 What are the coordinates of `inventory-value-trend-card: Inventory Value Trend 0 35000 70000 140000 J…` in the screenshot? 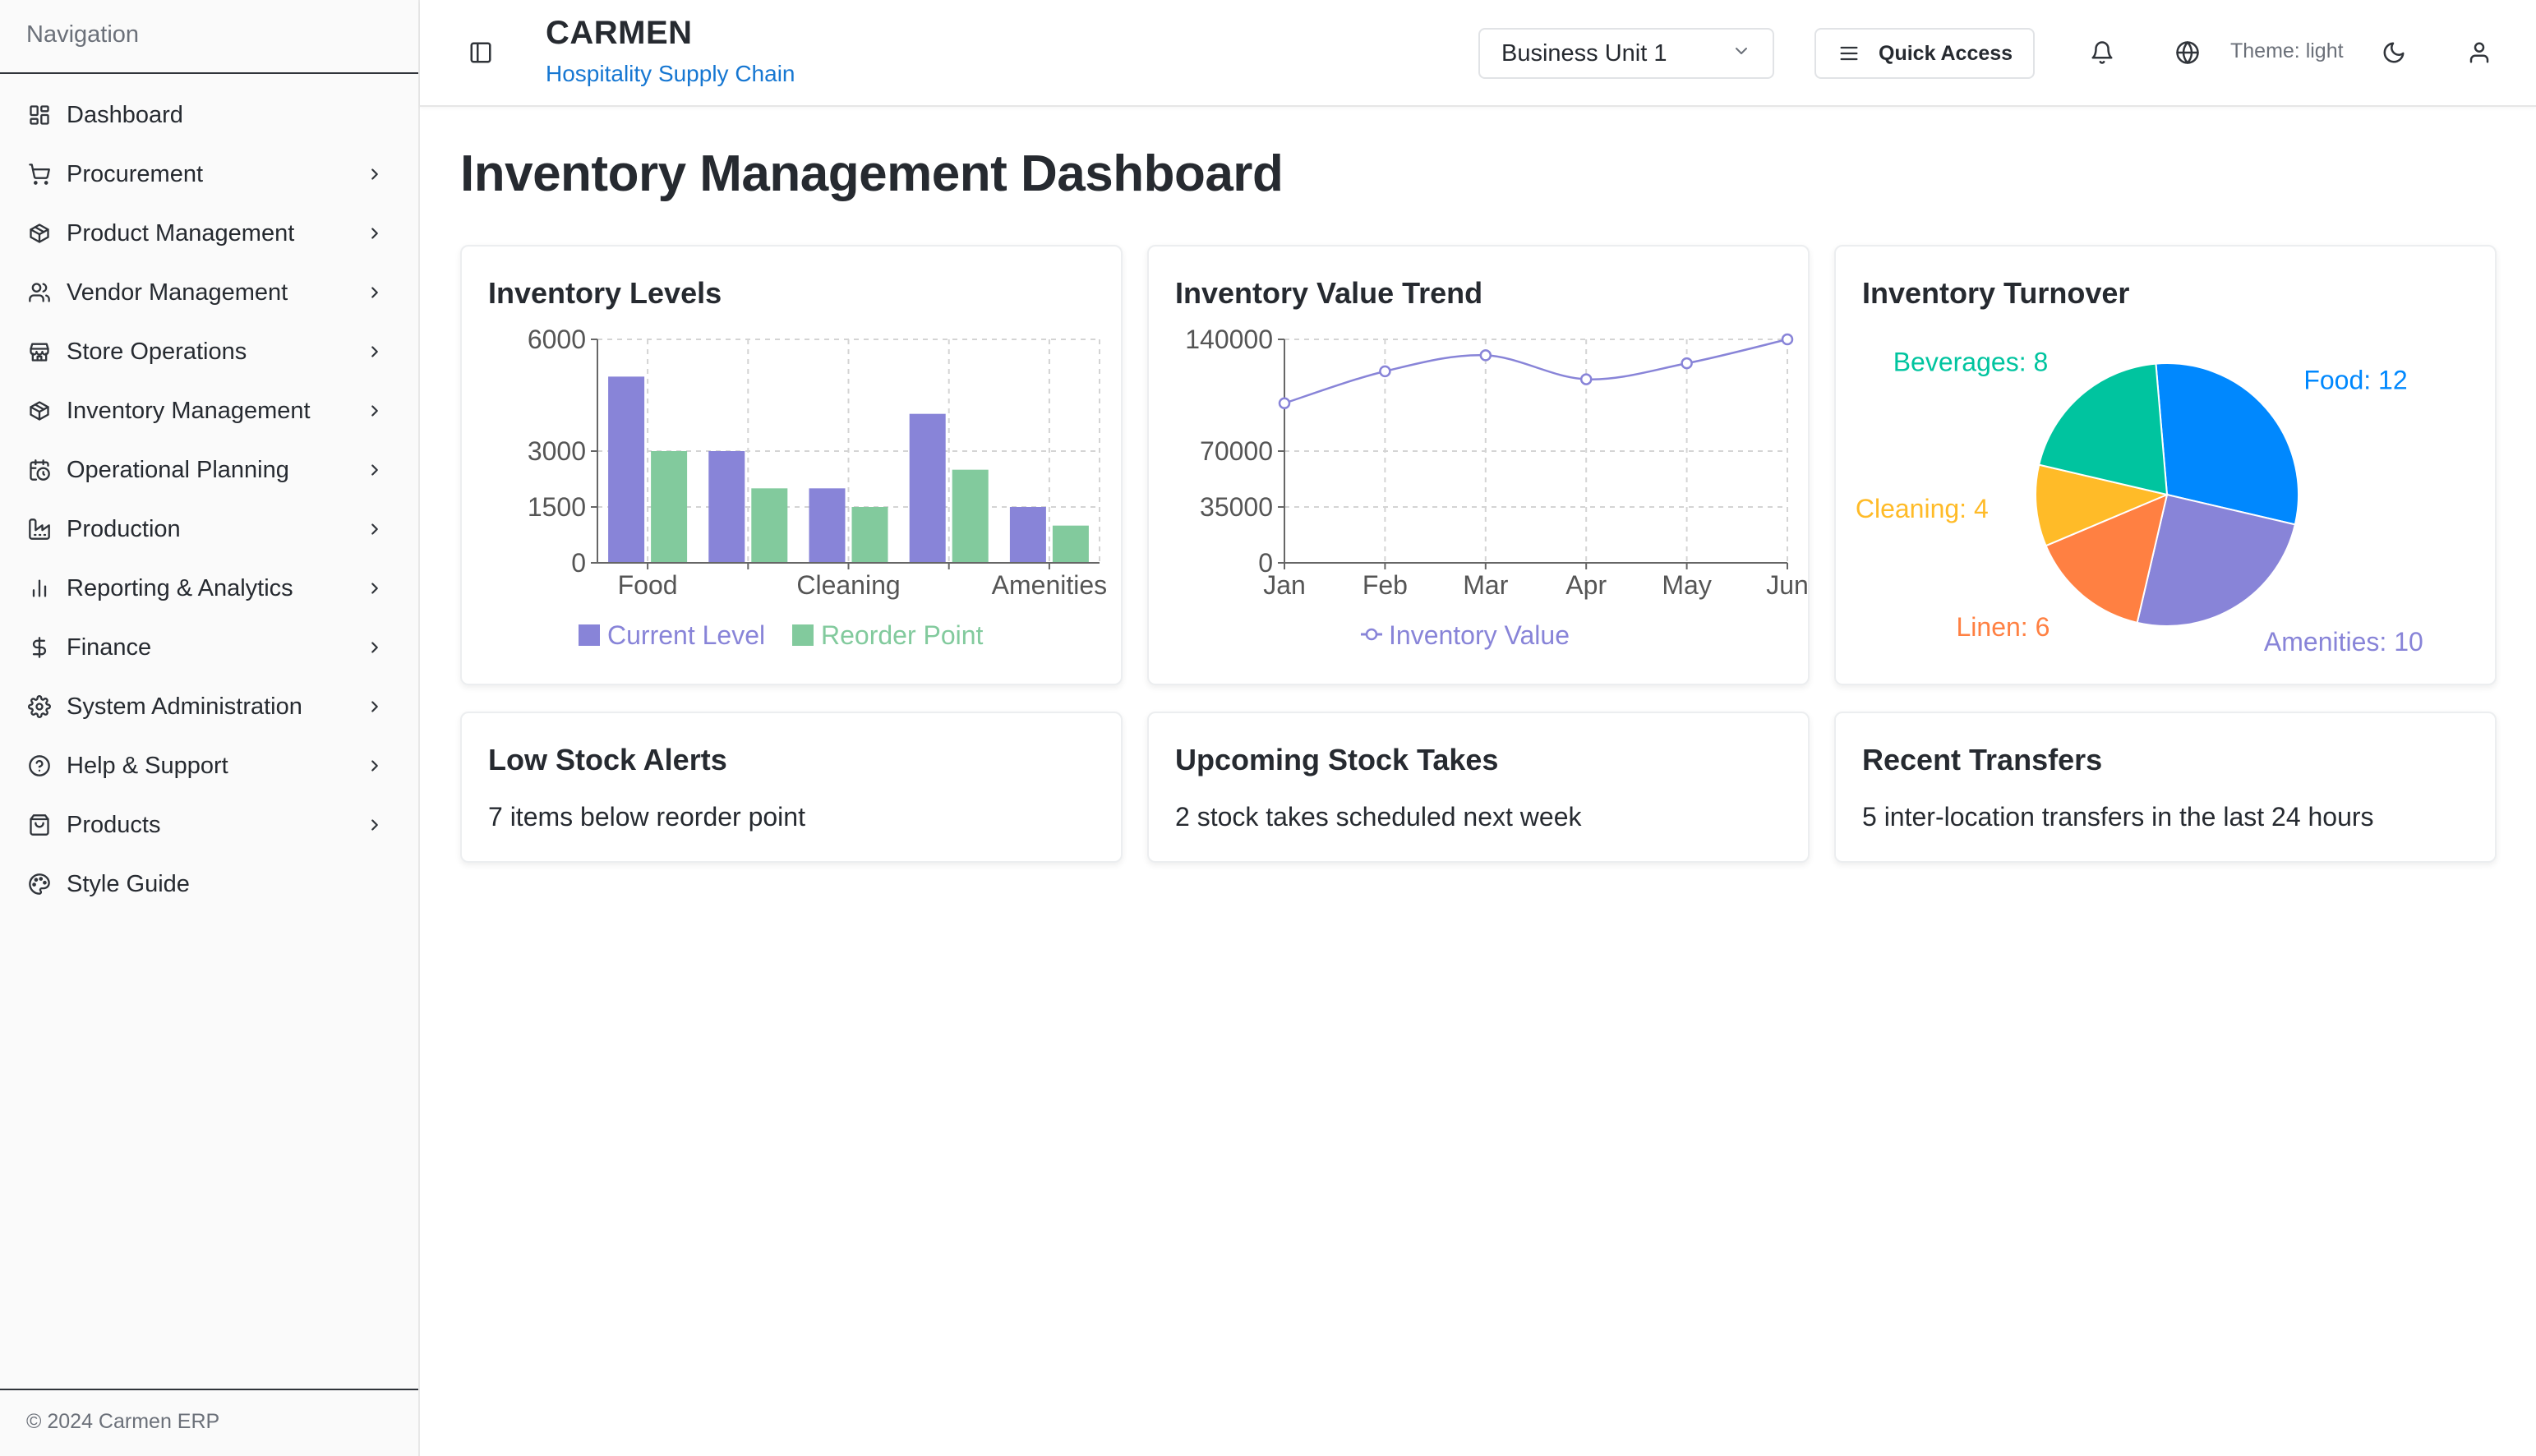 It's located at (1478, 465).